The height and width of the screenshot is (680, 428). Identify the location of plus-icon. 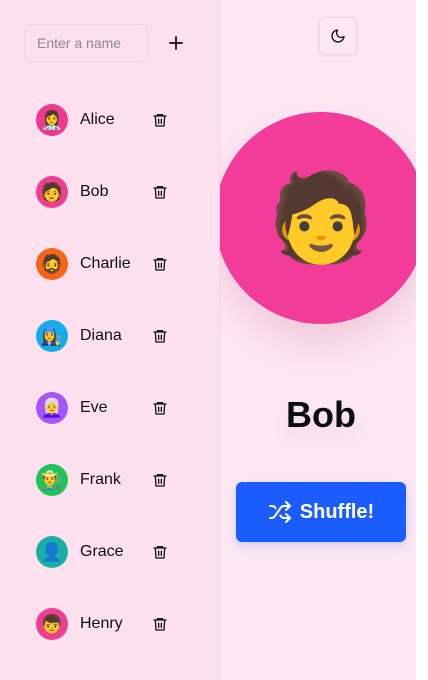
(176, 43).